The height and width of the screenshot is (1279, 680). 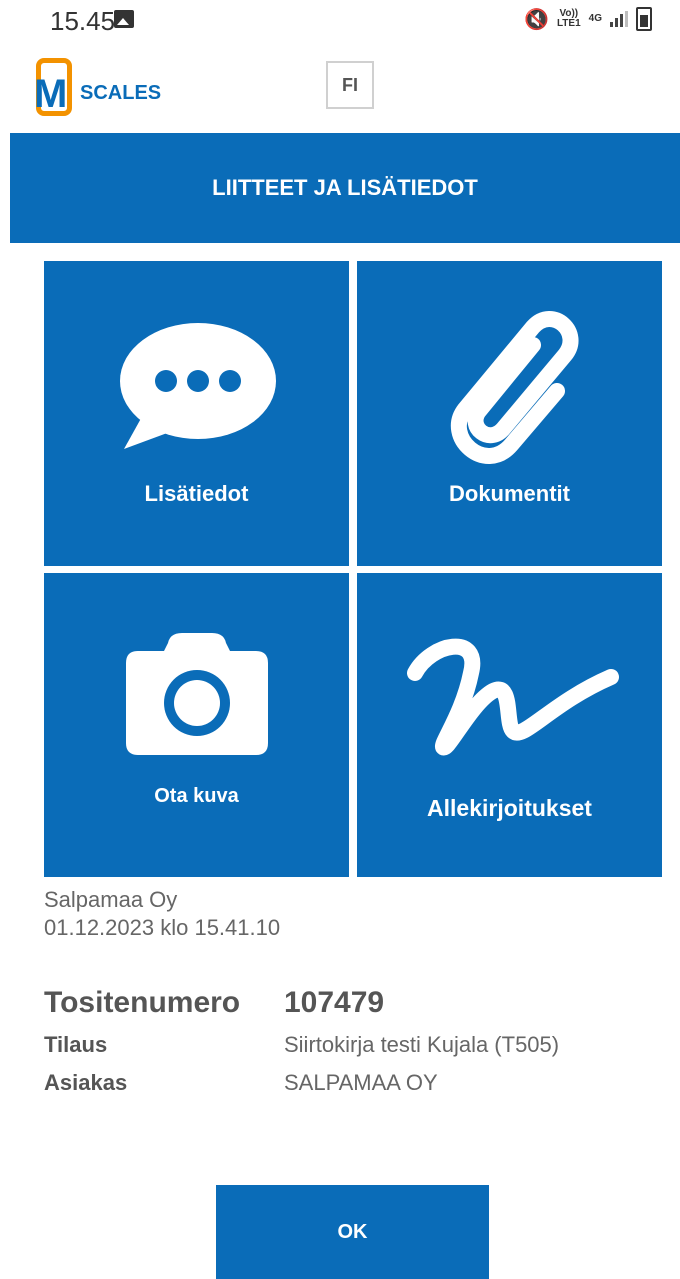 I want to click on tile-signatures: Allekirjoitukset, so click(x=509, y=725).